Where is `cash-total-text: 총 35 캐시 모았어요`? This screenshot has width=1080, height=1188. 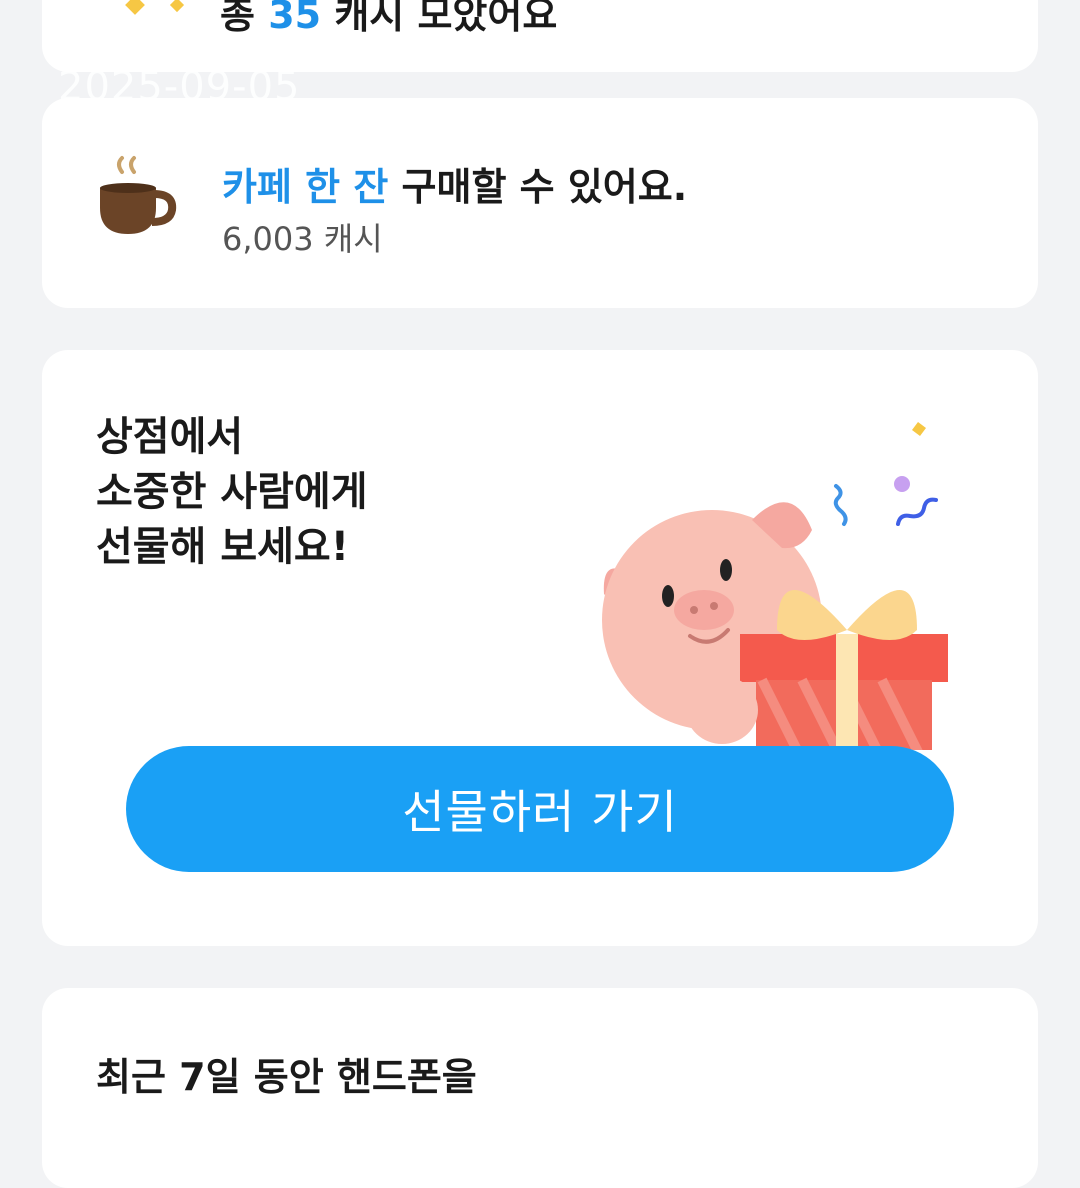
cash-total-text: 총 35 캐시 모았어요 is located at coordinates (389, 18).